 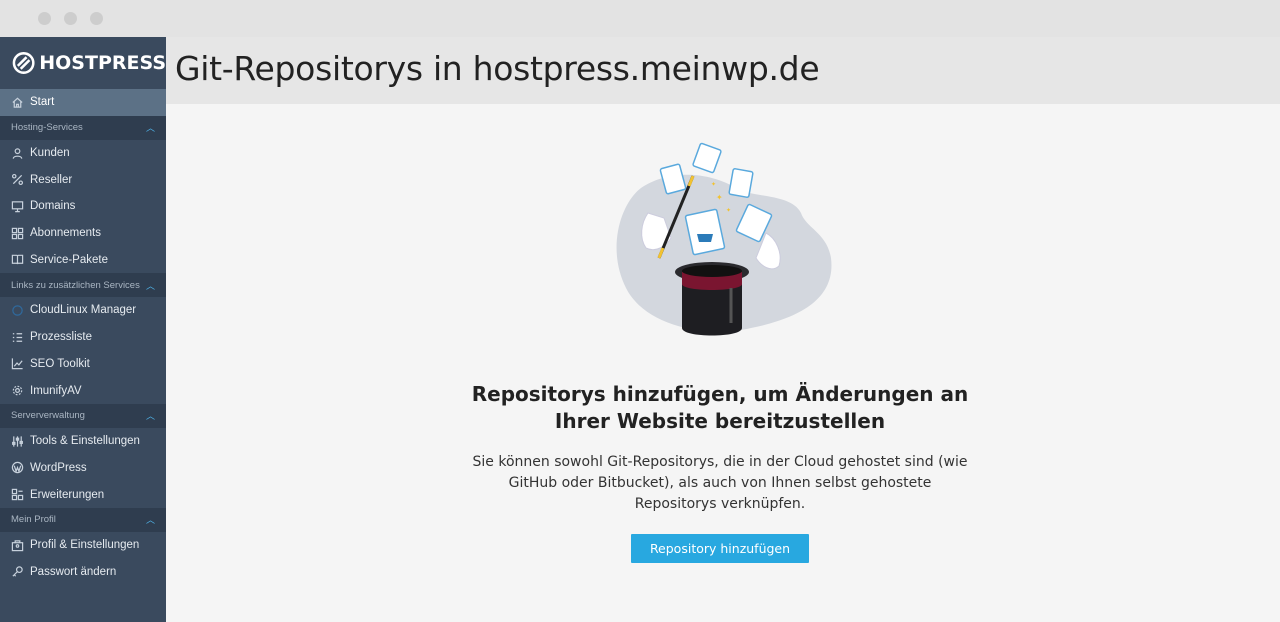 What do you see at coordinates (50, 153) in the screenshot?
I see `sidebar-item-label: Kunden` at bounding box center [50, 153].